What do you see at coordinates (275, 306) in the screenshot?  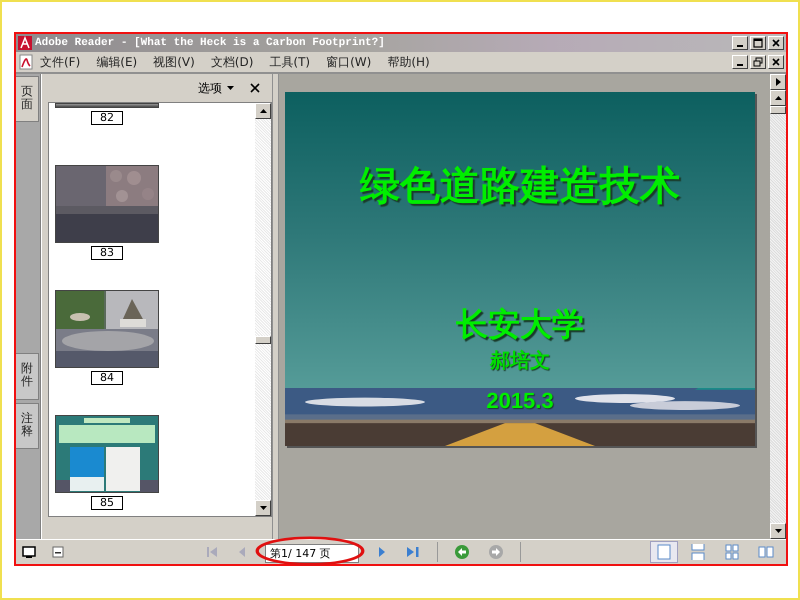 I see `splitter-handle` at bounding box center [275, 306].